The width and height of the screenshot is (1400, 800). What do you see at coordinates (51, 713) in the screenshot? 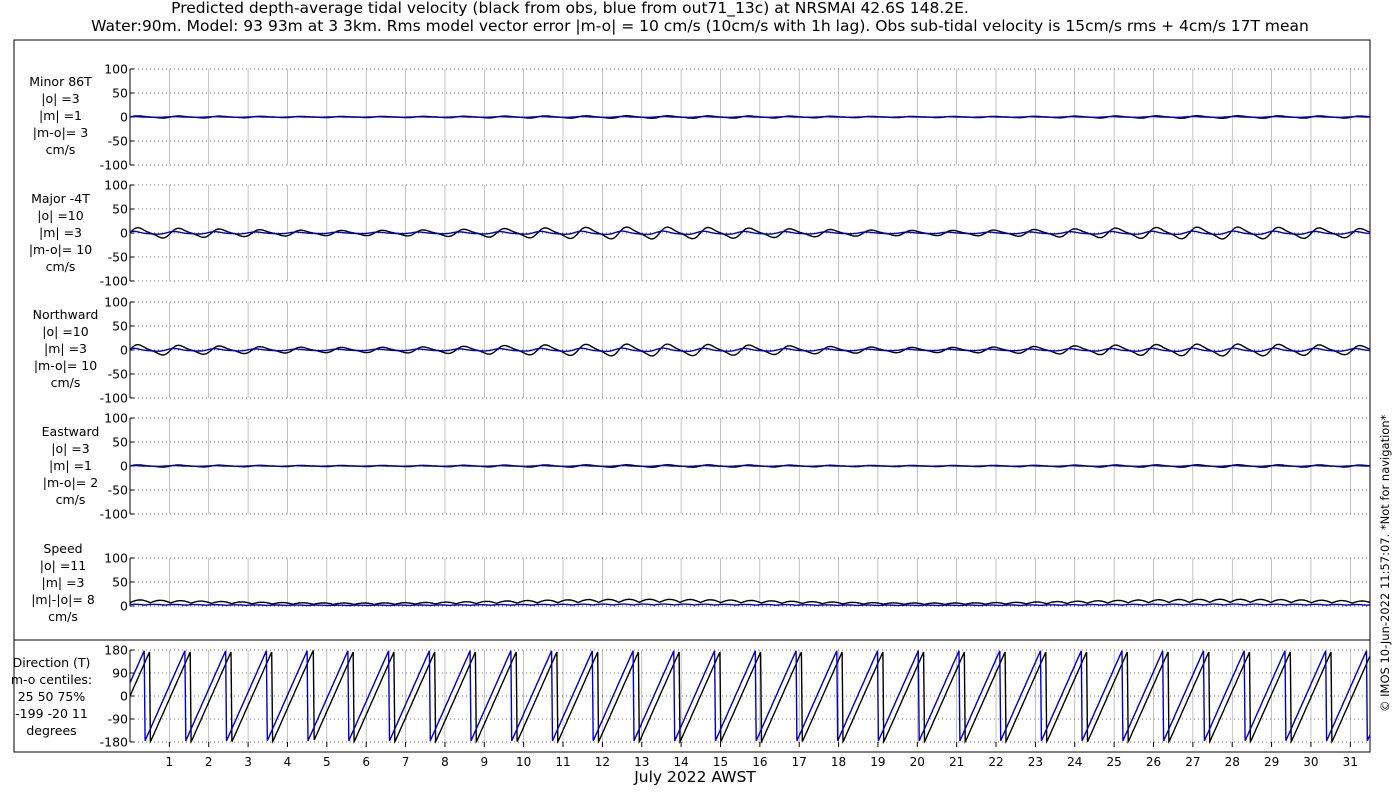
I see `dir-label-line: -199 -20 11` at bounding box center [51, 713].